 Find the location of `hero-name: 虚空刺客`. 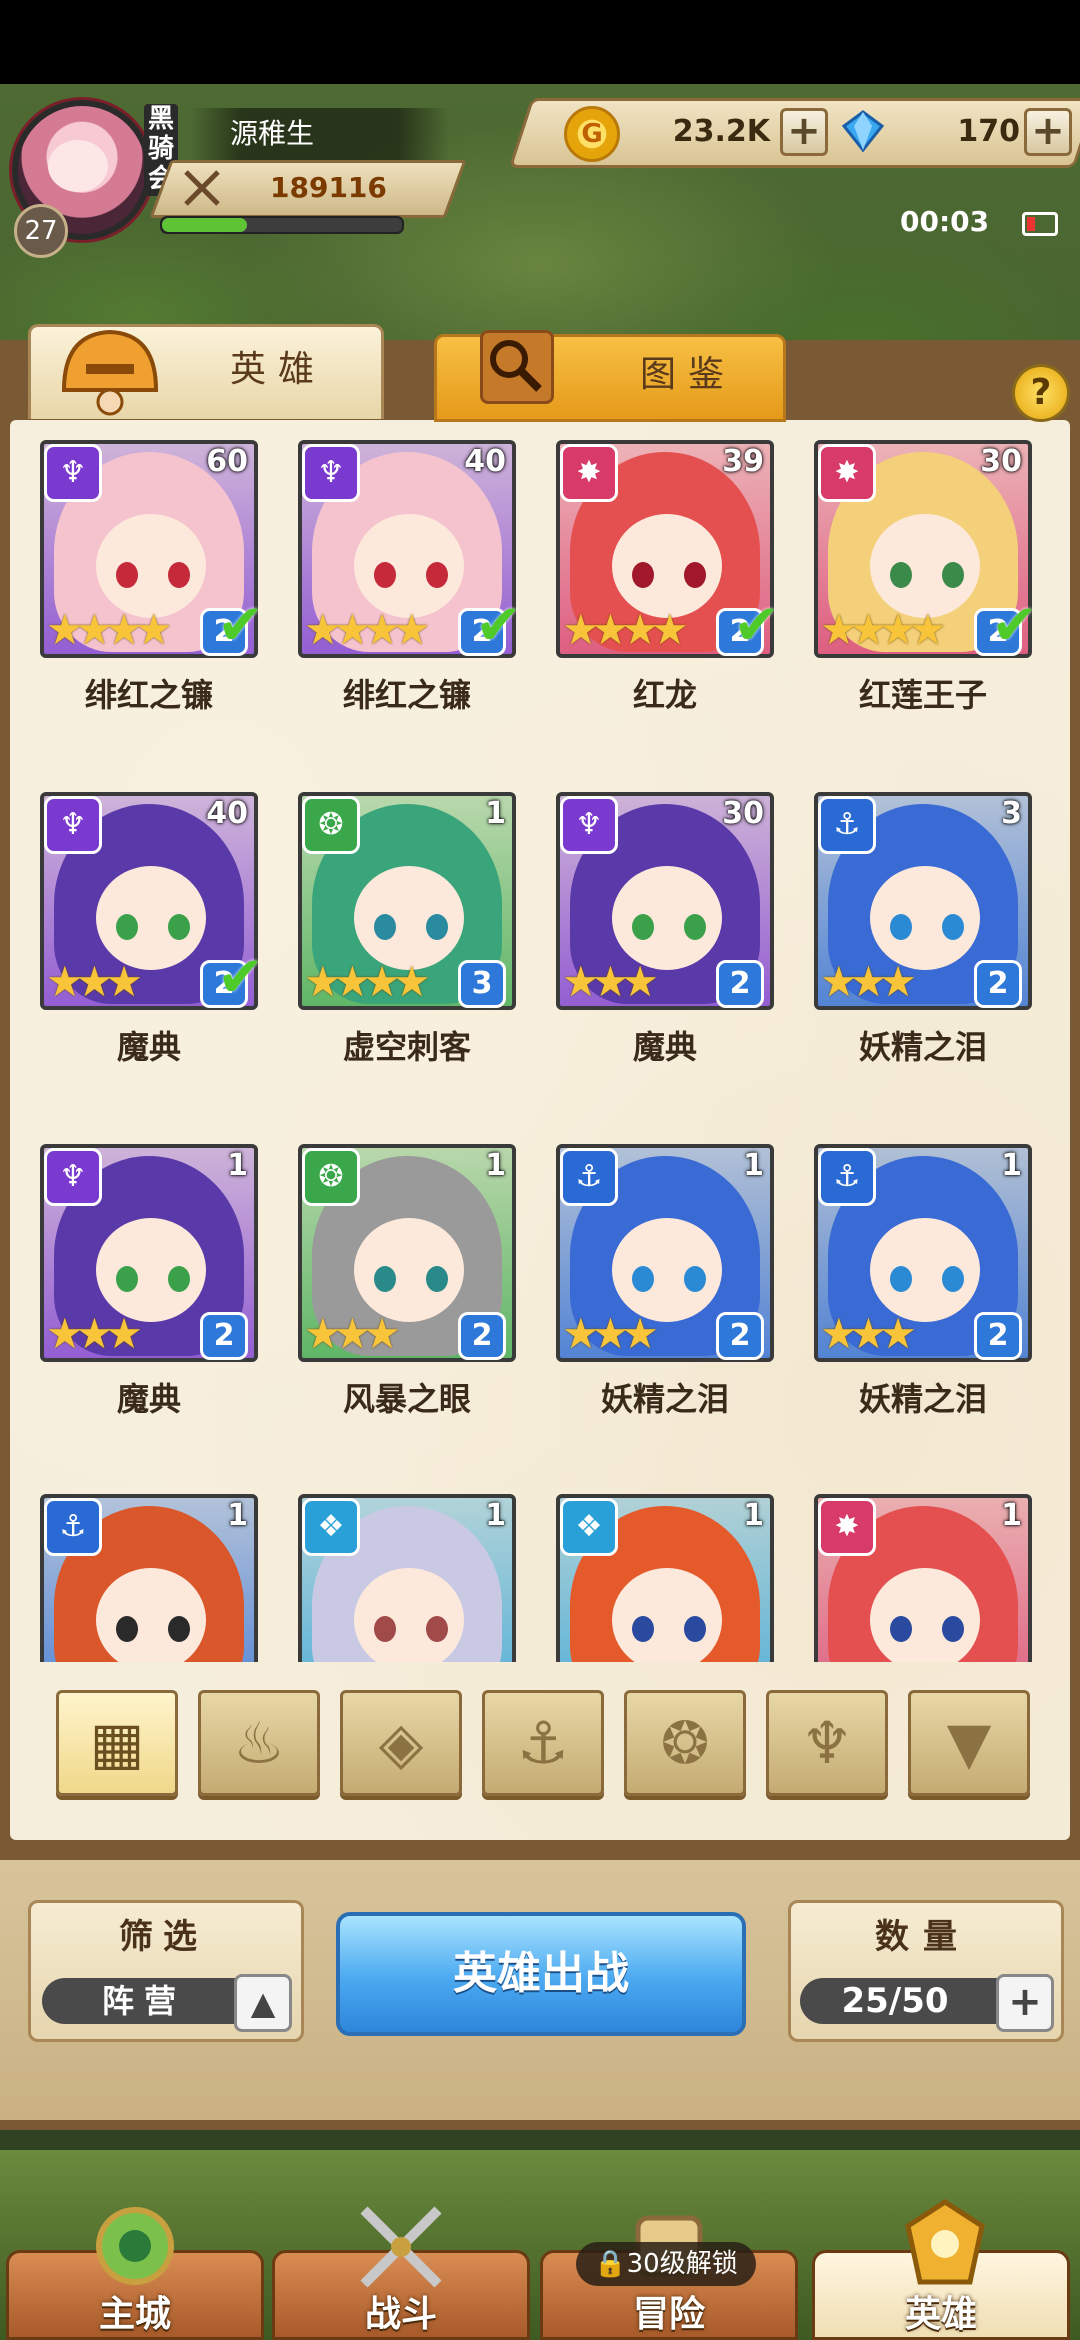

hero-name: 虚空刺客 is located at coordinates (406, 1047).